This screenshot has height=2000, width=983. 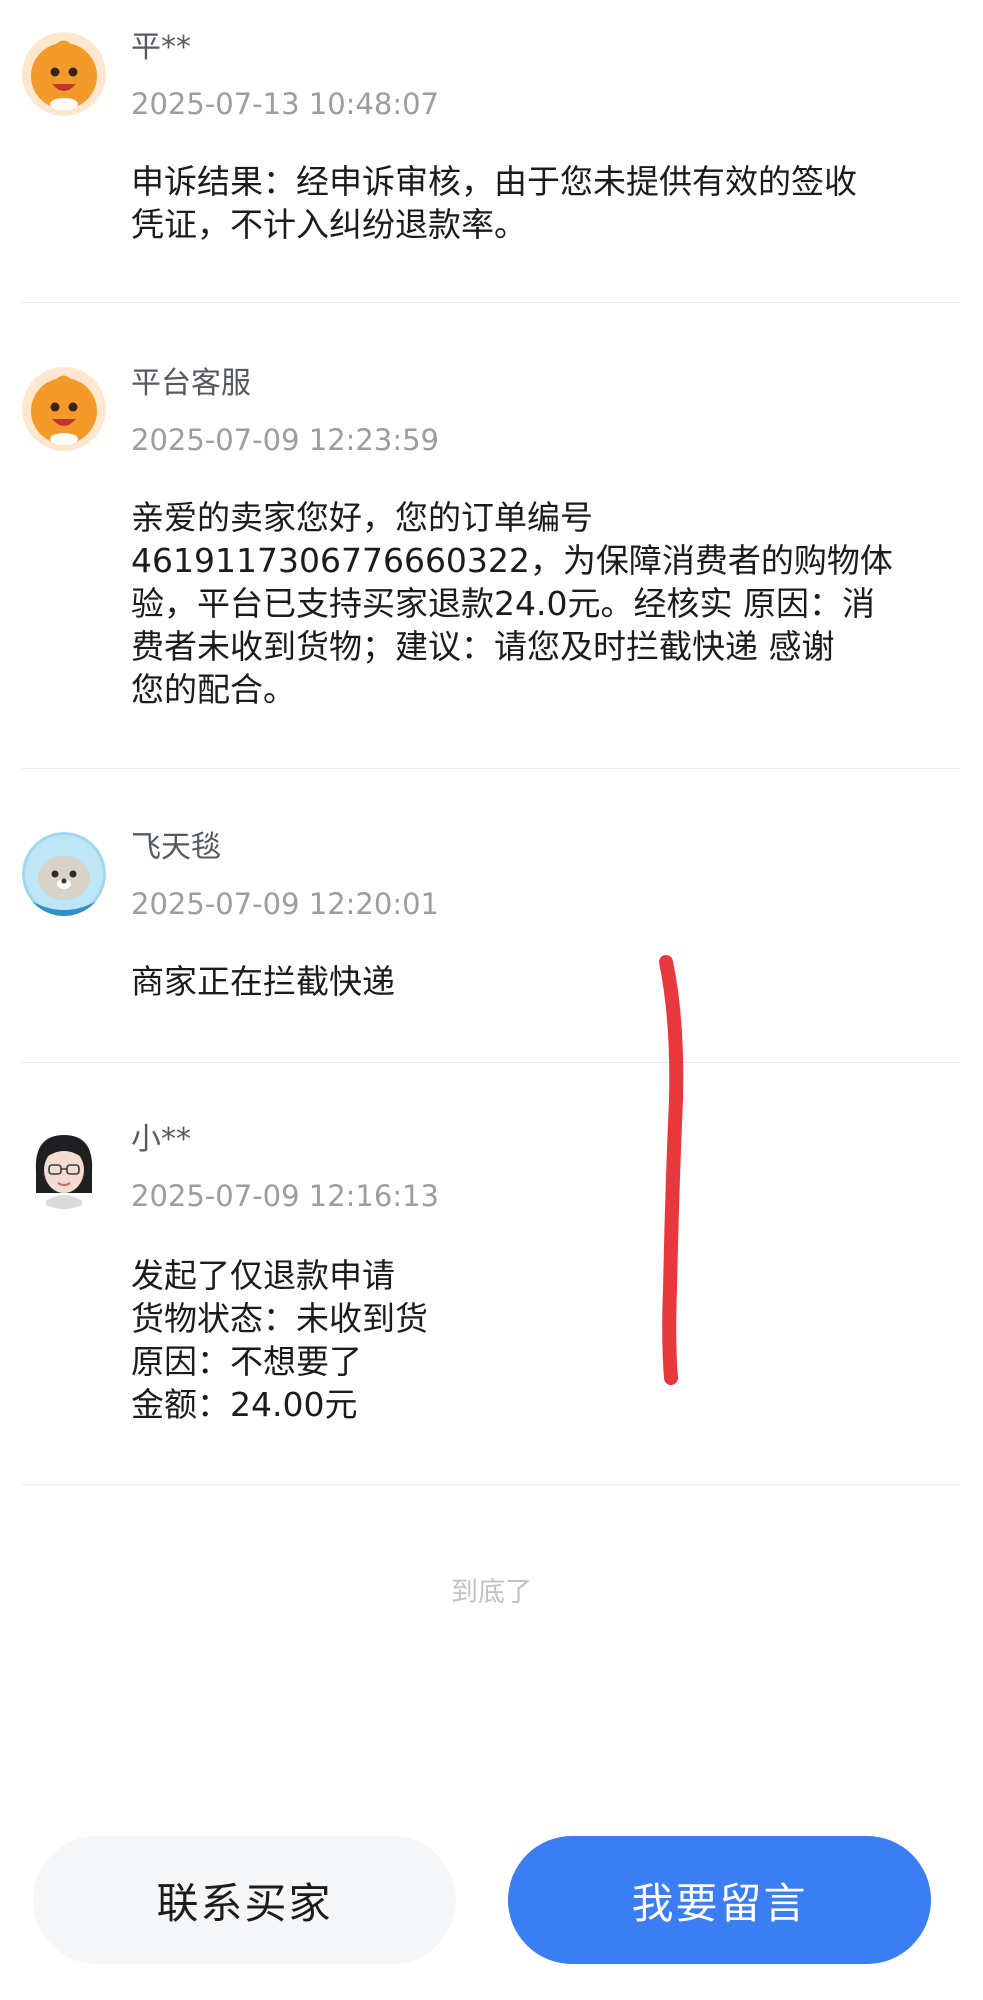 I want to click on end-of-list-note: 到底了, so click(x=491, y=1592).